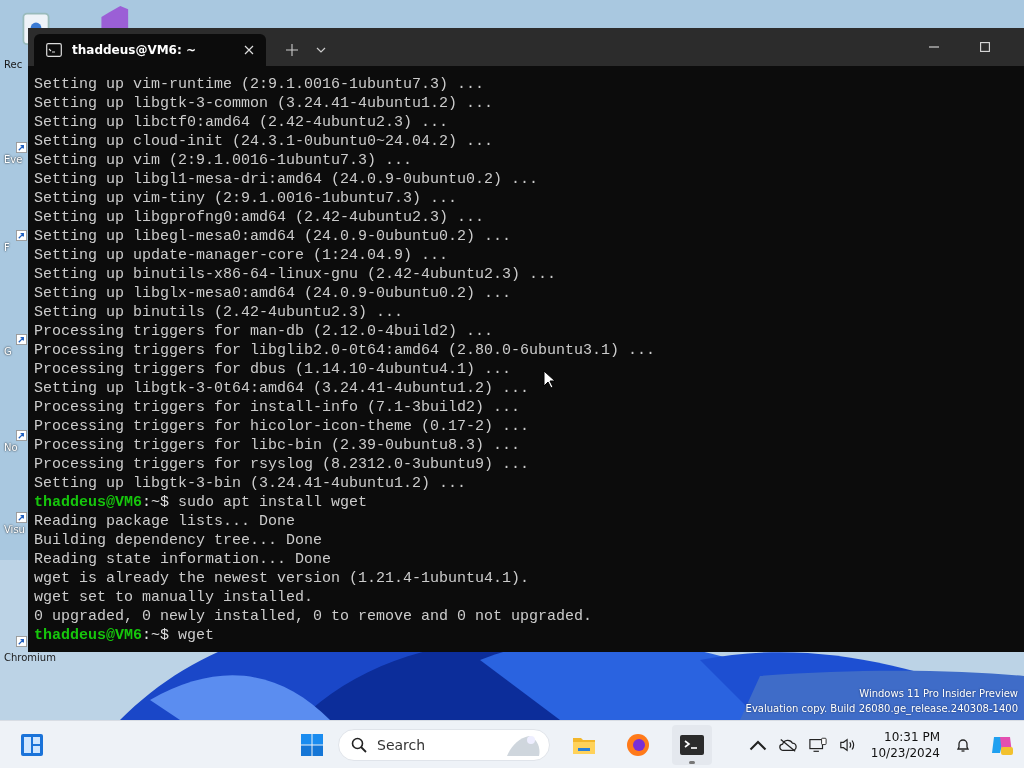 This screenshot has width=1024, height=768. What do you see at coordinates (787, 744) in the screenshot?
I see `cloud-off-icon` at bounding box center [787, 744].